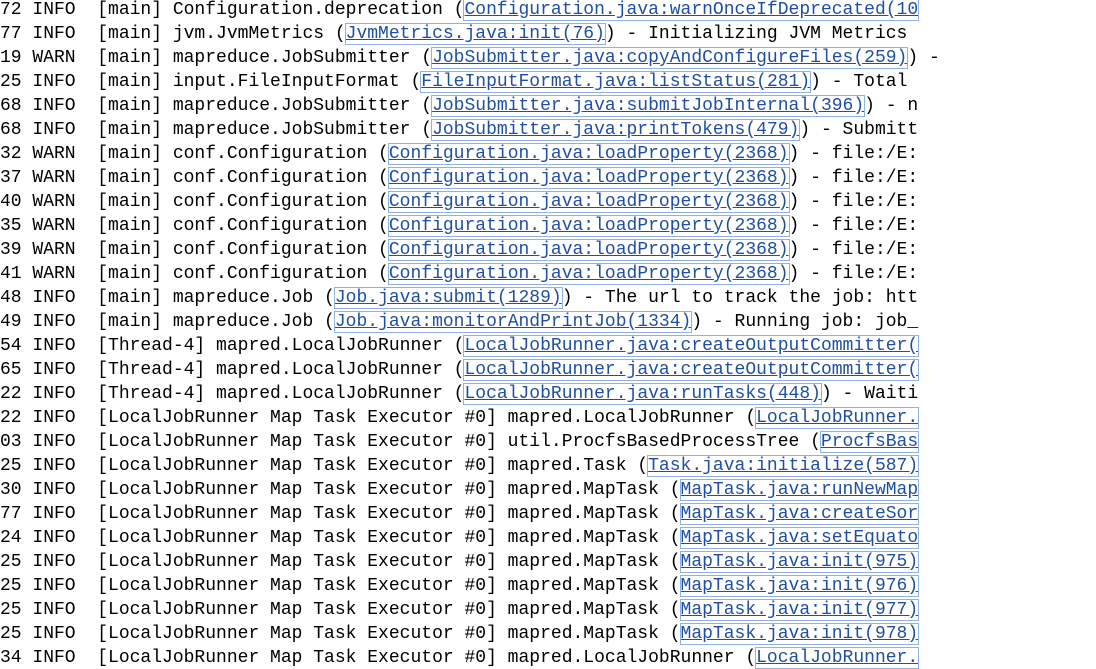 The width and height of the screenshot is (1096, 669). I want to click on source-location-link: Job.java:monitorAndPrintJob(1334), so click(513, 322).